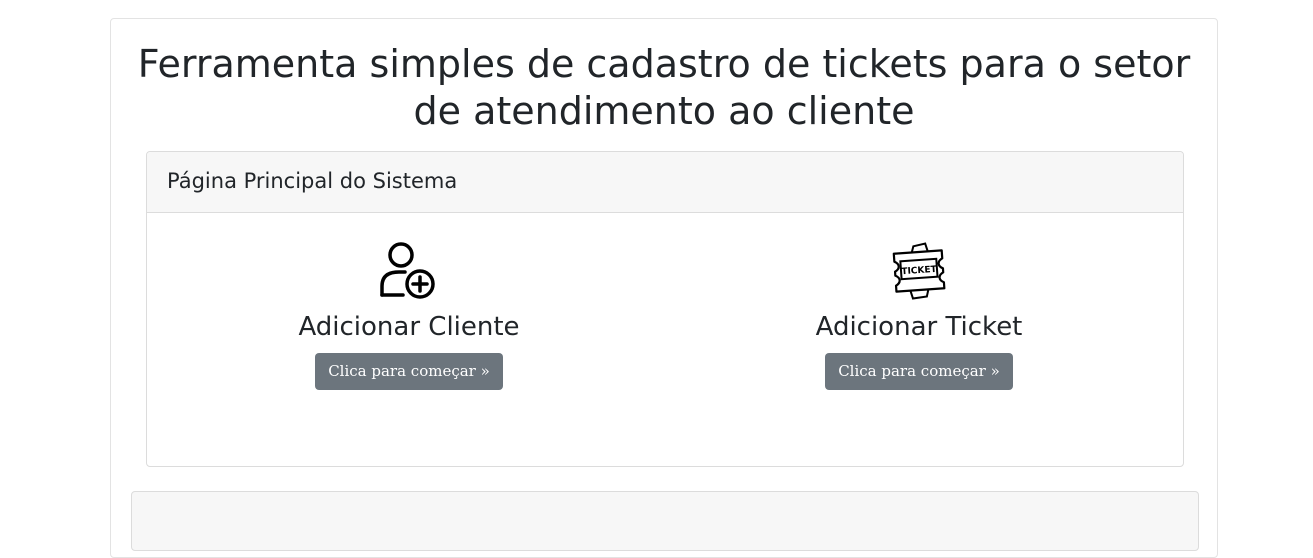 This screenshot has width=1313, height=558. What do you see at coordinates (409, 327) in the screenshot?
I see `add-client-title: Adicionar Cliente` at bounding box center [409, 327].